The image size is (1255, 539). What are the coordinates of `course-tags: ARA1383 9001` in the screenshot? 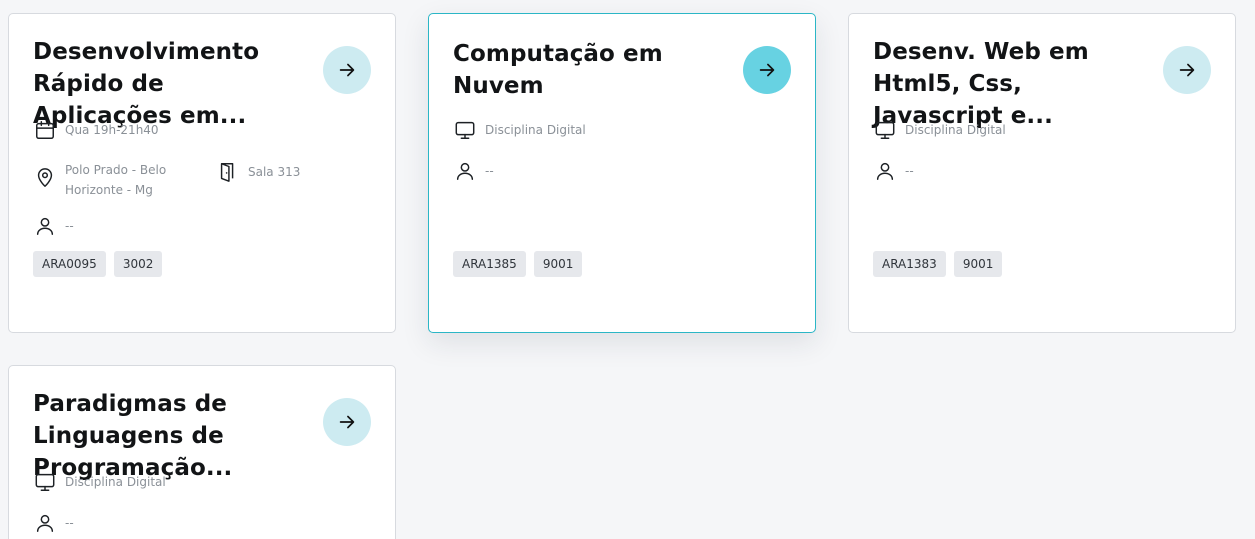 It's located at (938, 264).